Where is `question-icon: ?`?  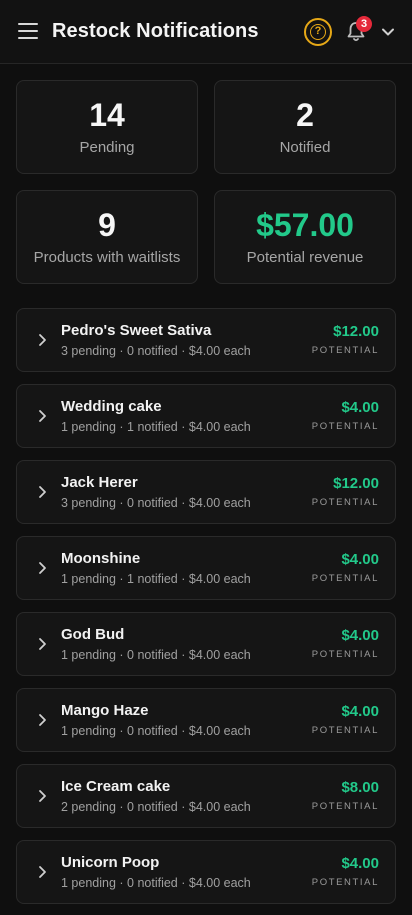
question-icon: ? is located at coordinates (318, 32).